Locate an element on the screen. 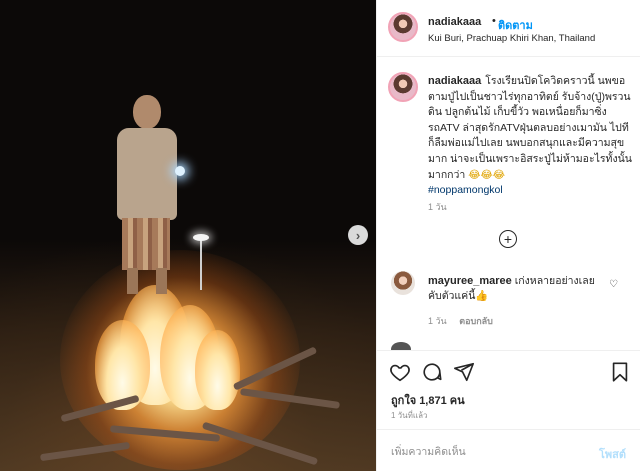 This screenshot has width=640, height=471. lamp-light is located at coordinates (201, 237).